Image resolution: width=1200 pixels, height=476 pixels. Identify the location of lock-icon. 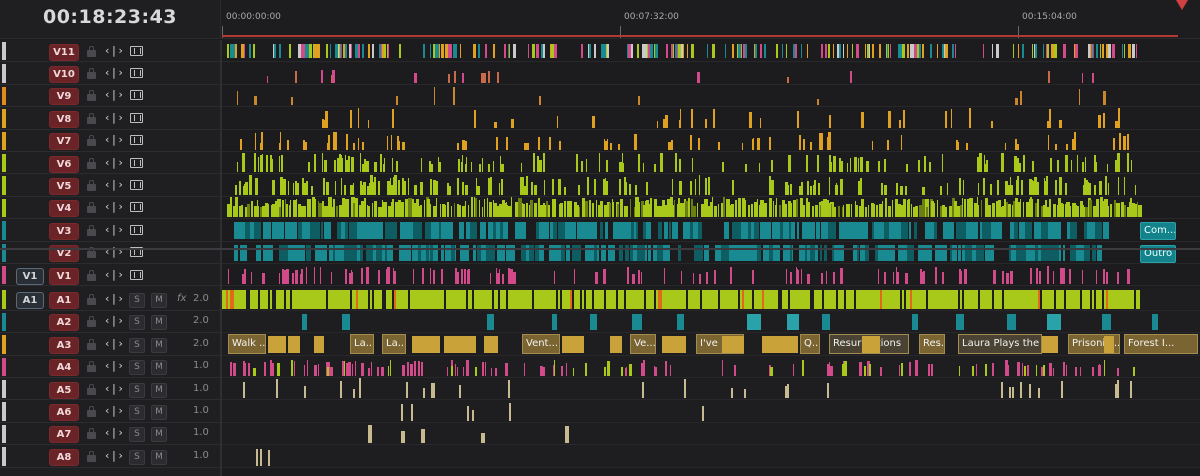
(91, 344).